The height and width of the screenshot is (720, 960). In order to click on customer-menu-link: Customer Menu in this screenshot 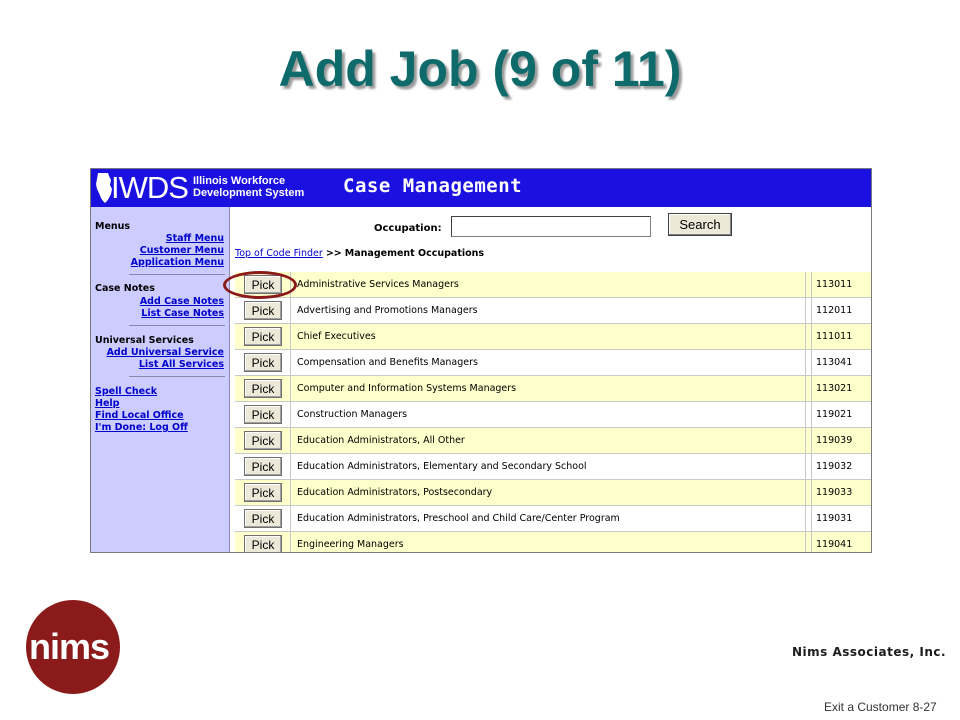, I will do `click(182, 250)`.